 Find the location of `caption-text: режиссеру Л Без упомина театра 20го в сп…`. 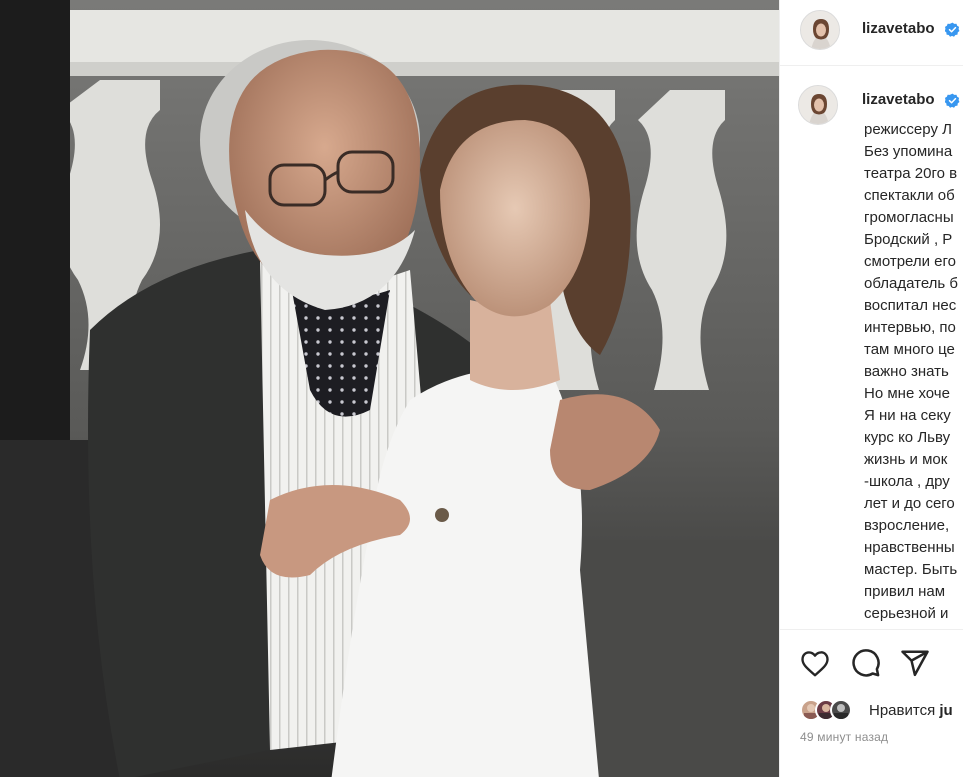

caption-text: режиссеру Л Без упомина театра 20го в сп… is located at coordinates (913, 372).